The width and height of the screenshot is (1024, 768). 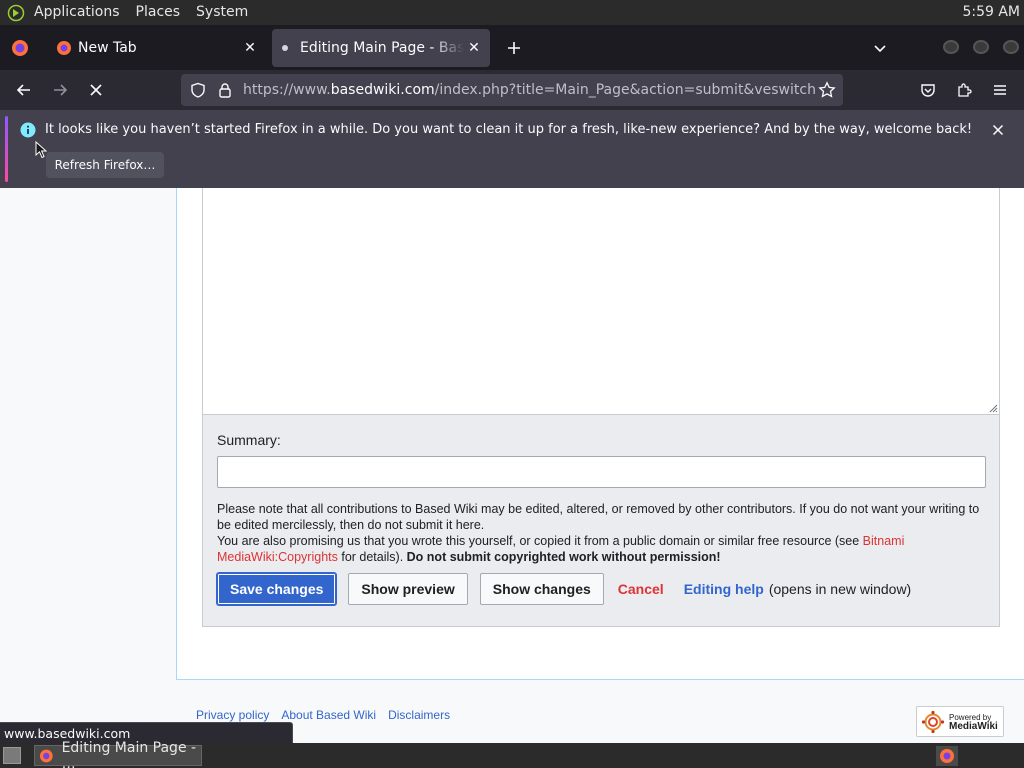 I want to click on url-prefix: https://www., so click(x=287, y=90).